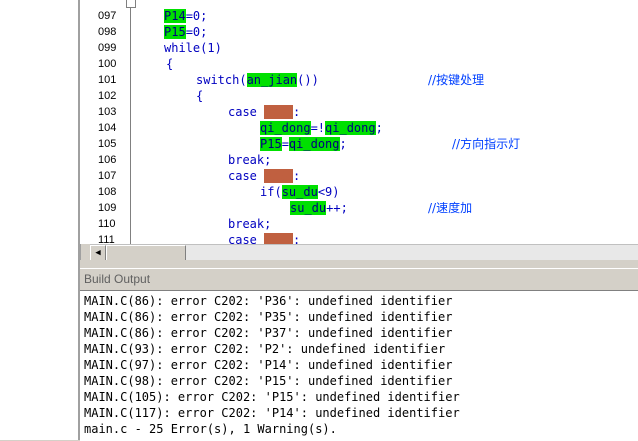 This screenshot has width=638, height=441. What do you see at coordinates (359, 48) in the screenshot?
I see `code-line: 099 while(1)` at bounding box center [359, 48].